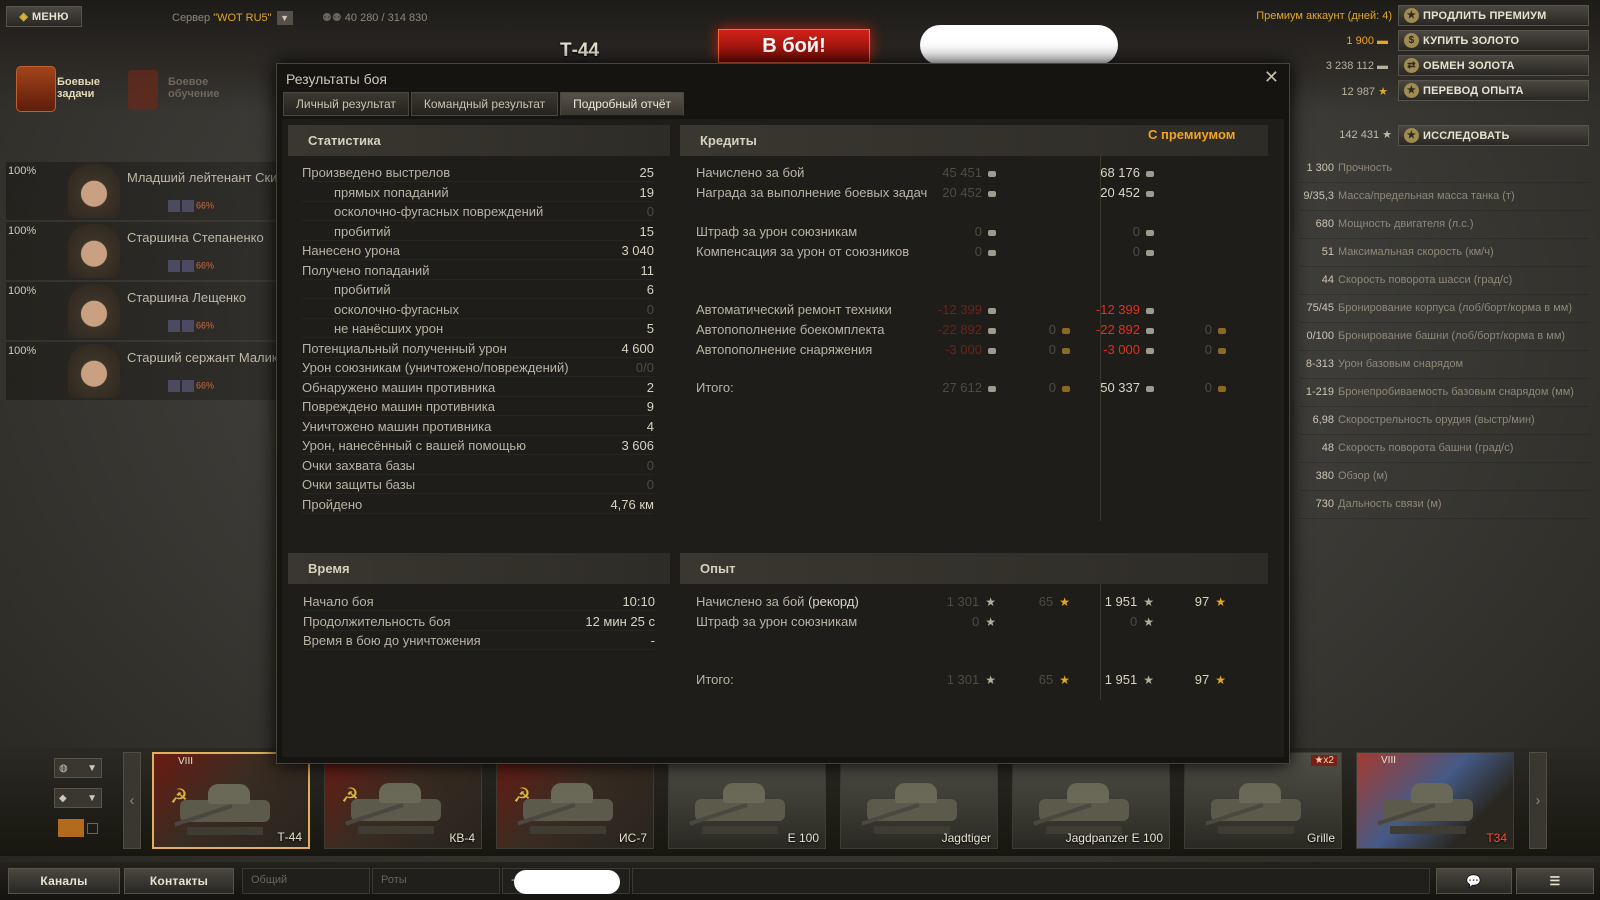  I want to click on notifications-button: ☰, so click(1555, 881).